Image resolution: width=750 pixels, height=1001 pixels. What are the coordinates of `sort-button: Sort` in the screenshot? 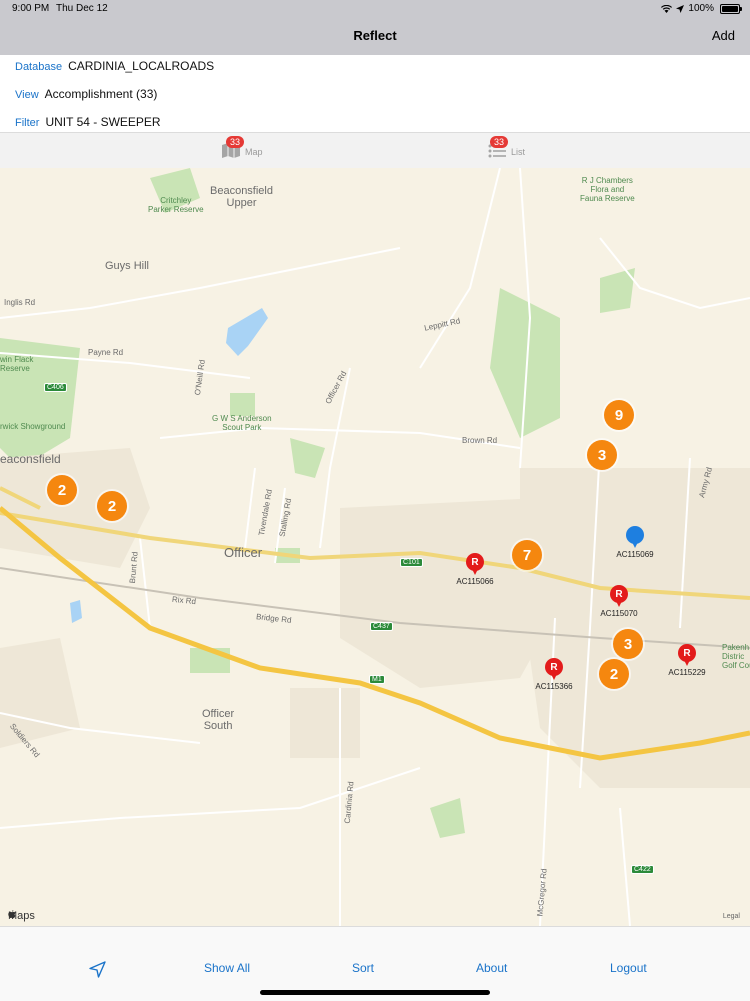 It's located at (363, 968).